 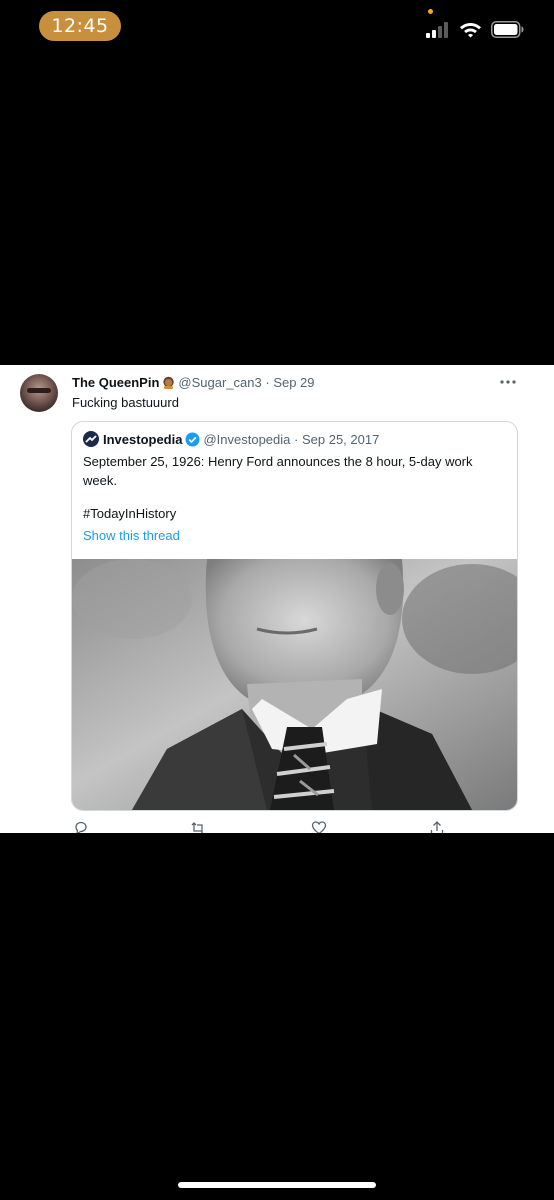 I want to click on home-indicator, so click(x=277, y=1185).